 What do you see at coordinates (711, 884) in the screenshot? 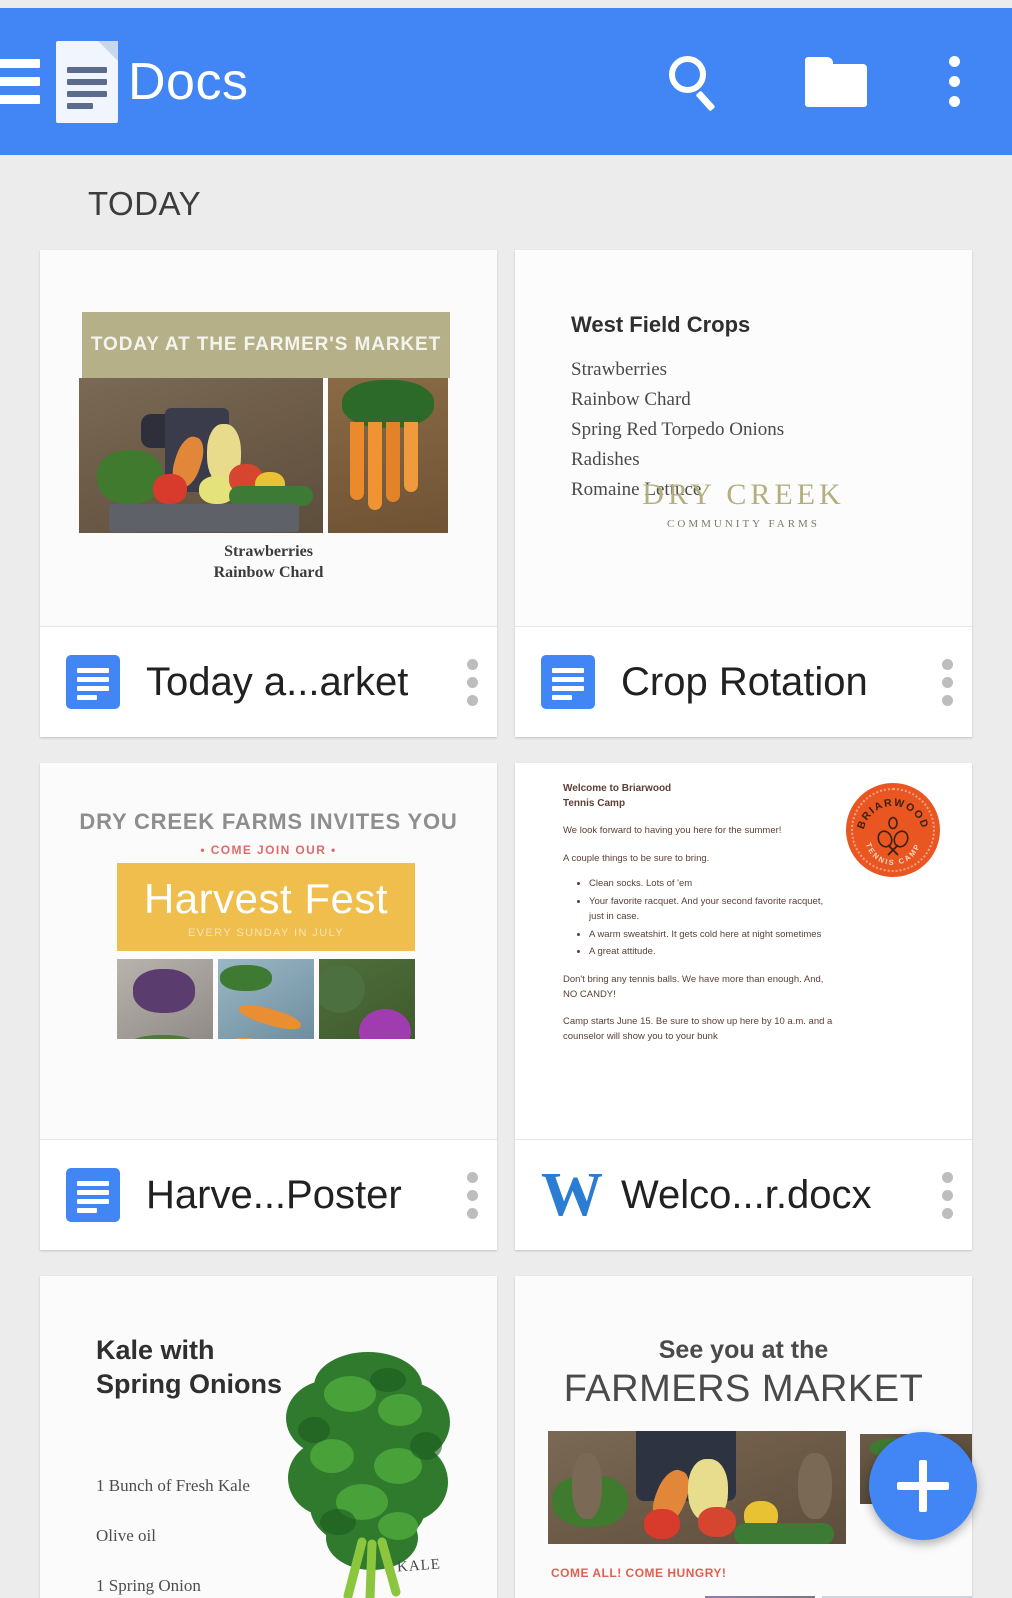
I see `list-item: Clean socks. Lots of 'em` at bounding box center [711, 884].